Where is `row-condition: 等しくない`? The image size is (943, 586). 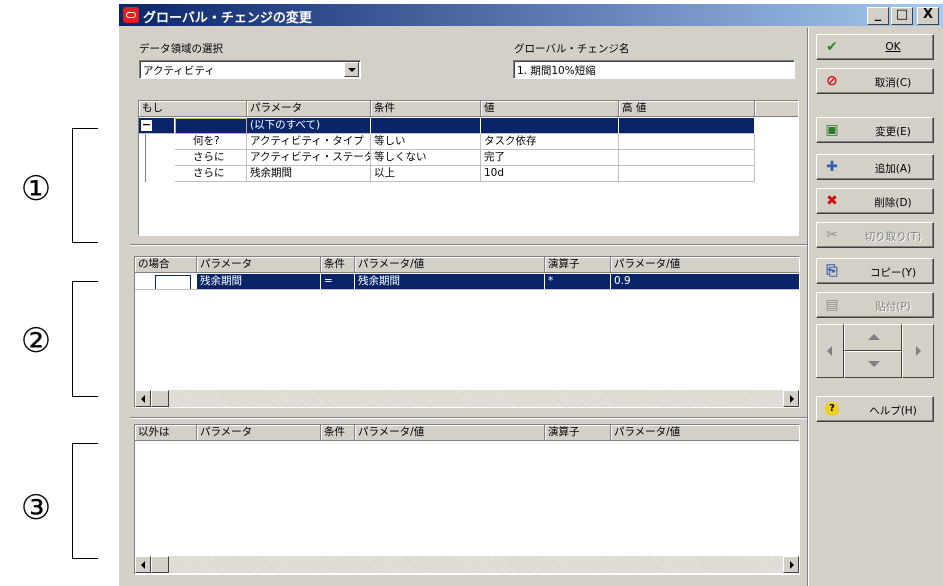 row-condition: 等しくない is located at coordinates (426, 158).